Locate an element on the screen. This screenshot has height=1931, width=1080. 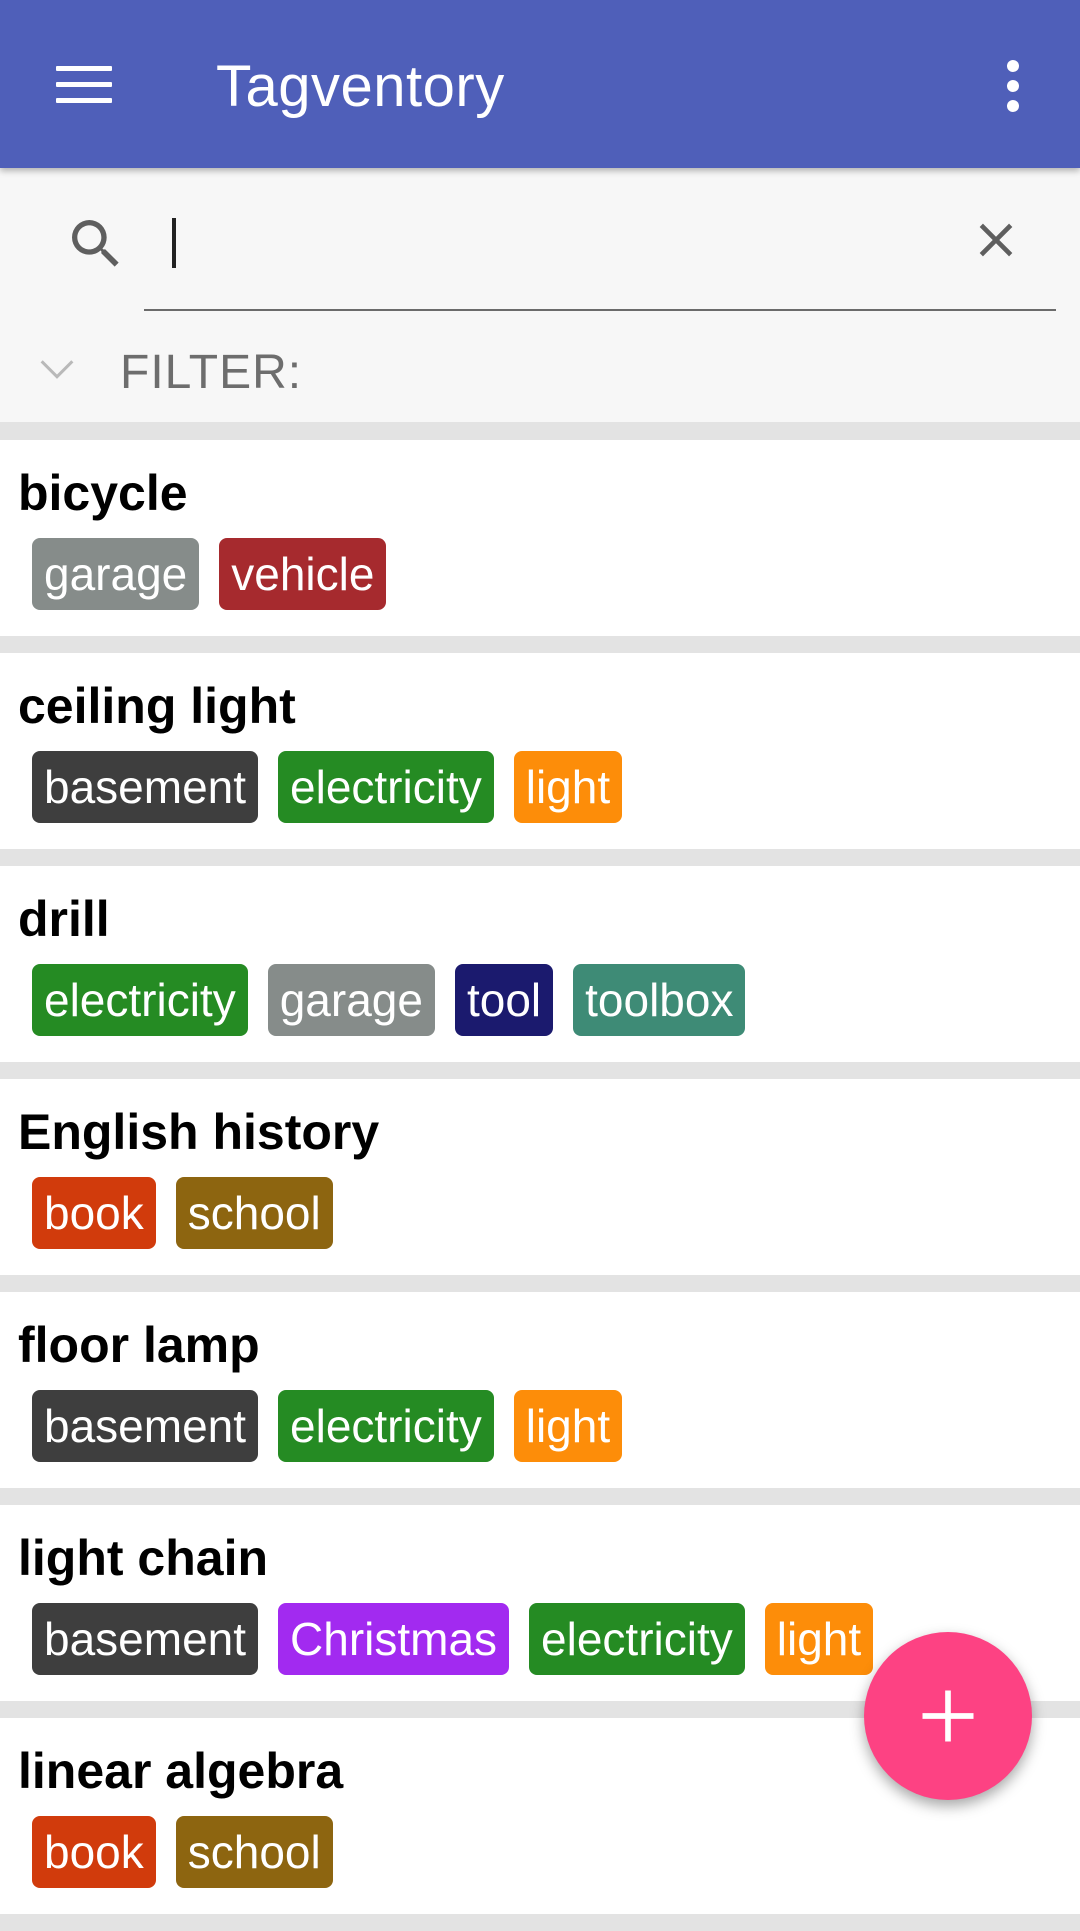
tag-chip: tool is located at coordinates (504, 1000).